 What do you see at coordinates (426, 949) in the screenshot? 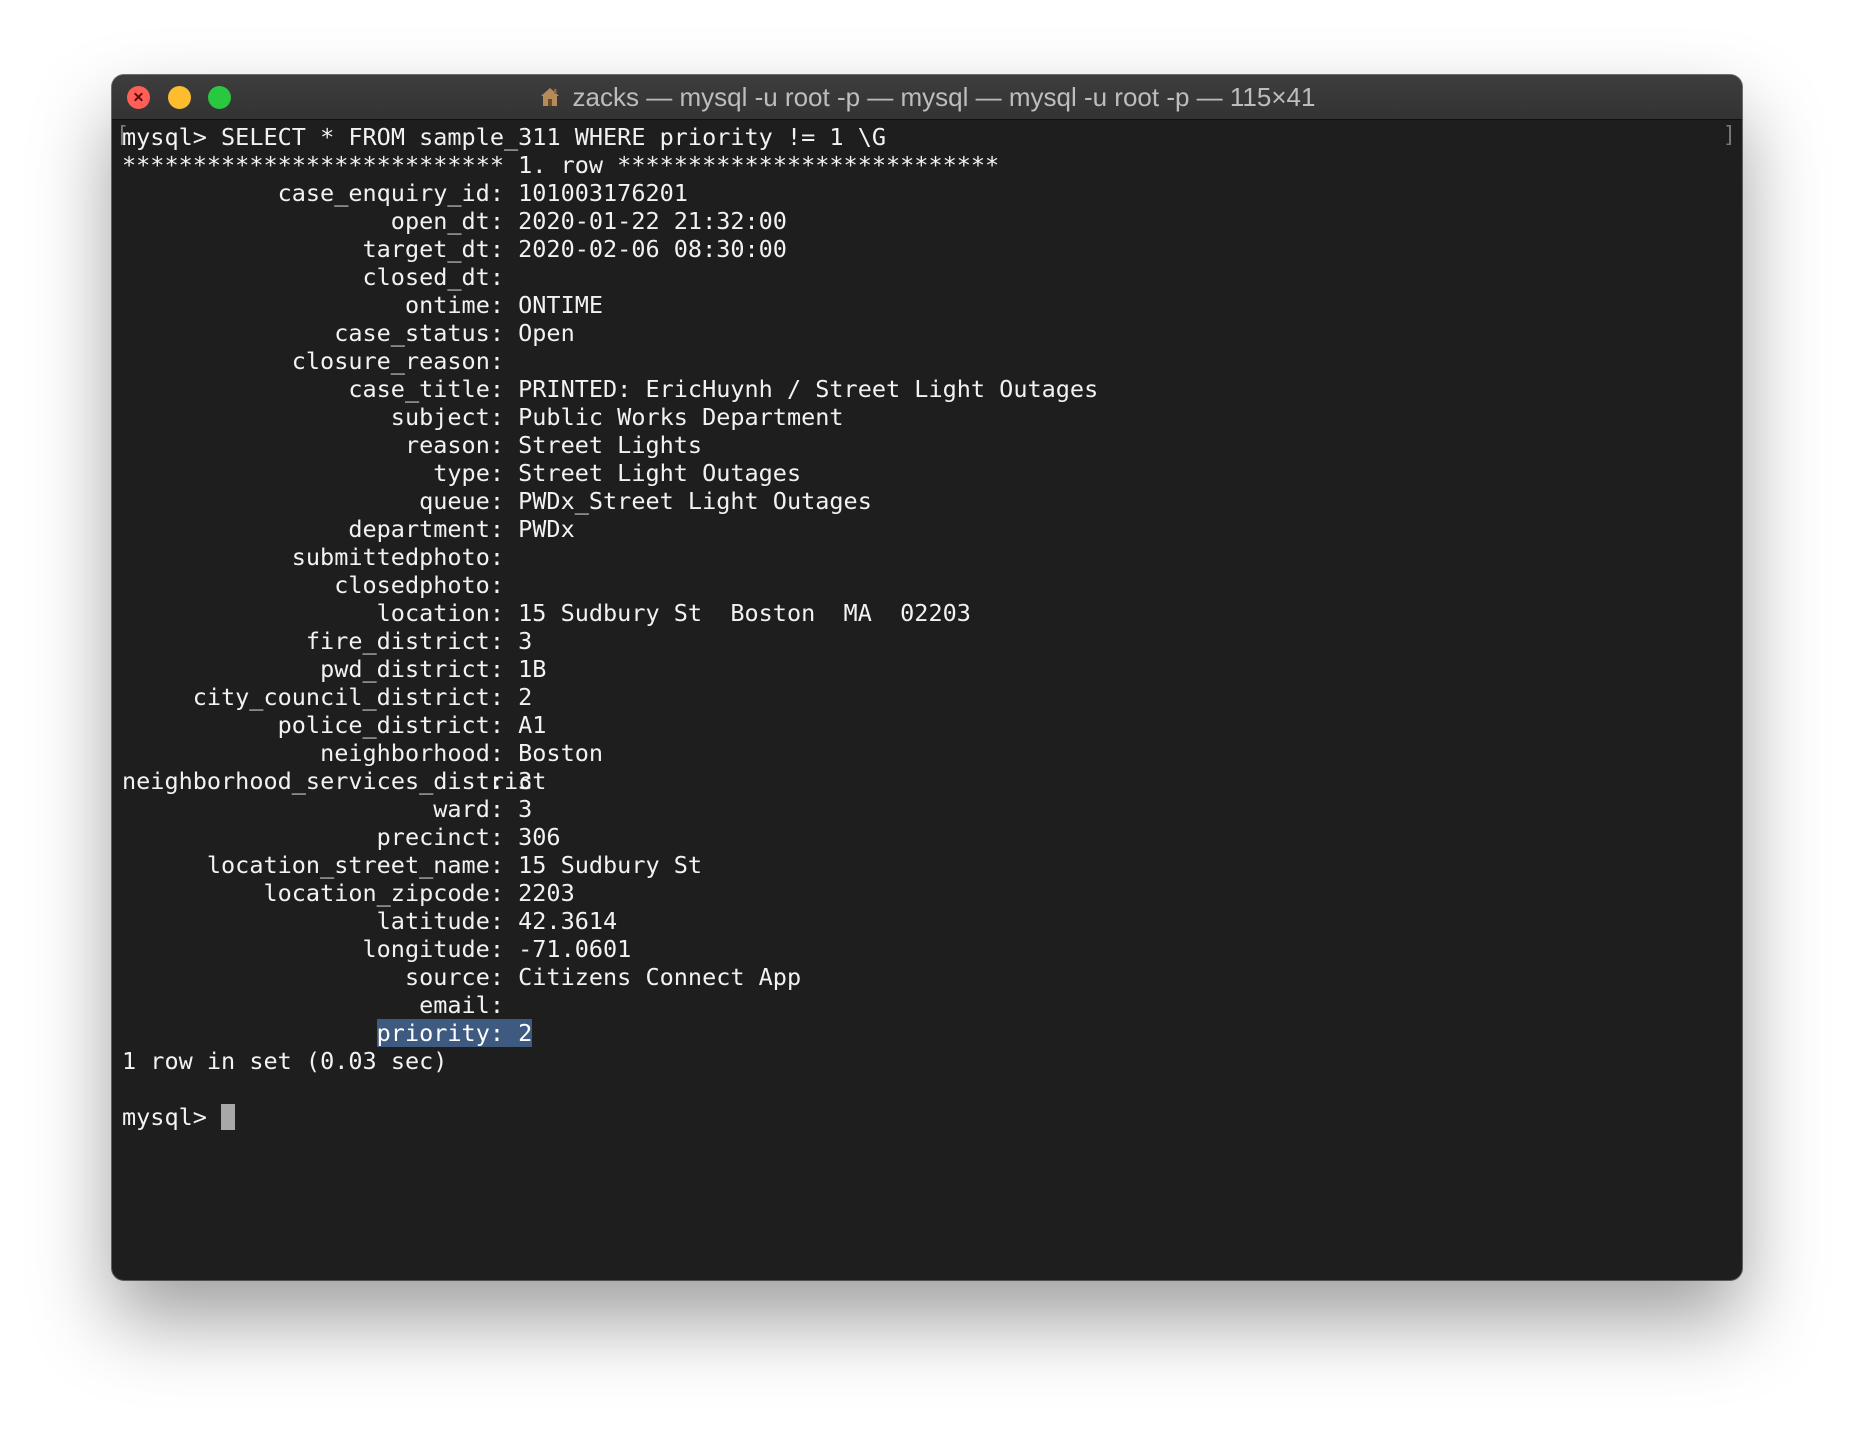
I see `field-name: longitude` at bounding box center [426, 949].